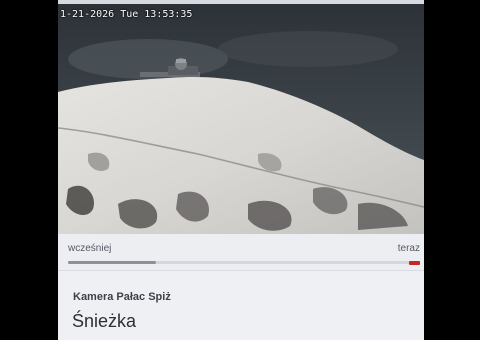 Image resolution: width=480 pixels, height=340 pixels. I want to click on camera-timestamp: 1-21-2026 Tue 13:53:35, so click(126, 14).